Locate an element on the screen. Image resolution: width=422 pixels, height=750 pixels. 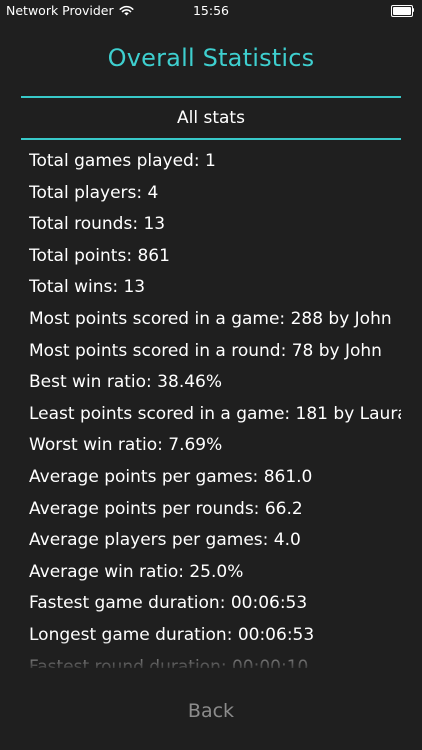
battery-level is located at coordinates (402, 11).